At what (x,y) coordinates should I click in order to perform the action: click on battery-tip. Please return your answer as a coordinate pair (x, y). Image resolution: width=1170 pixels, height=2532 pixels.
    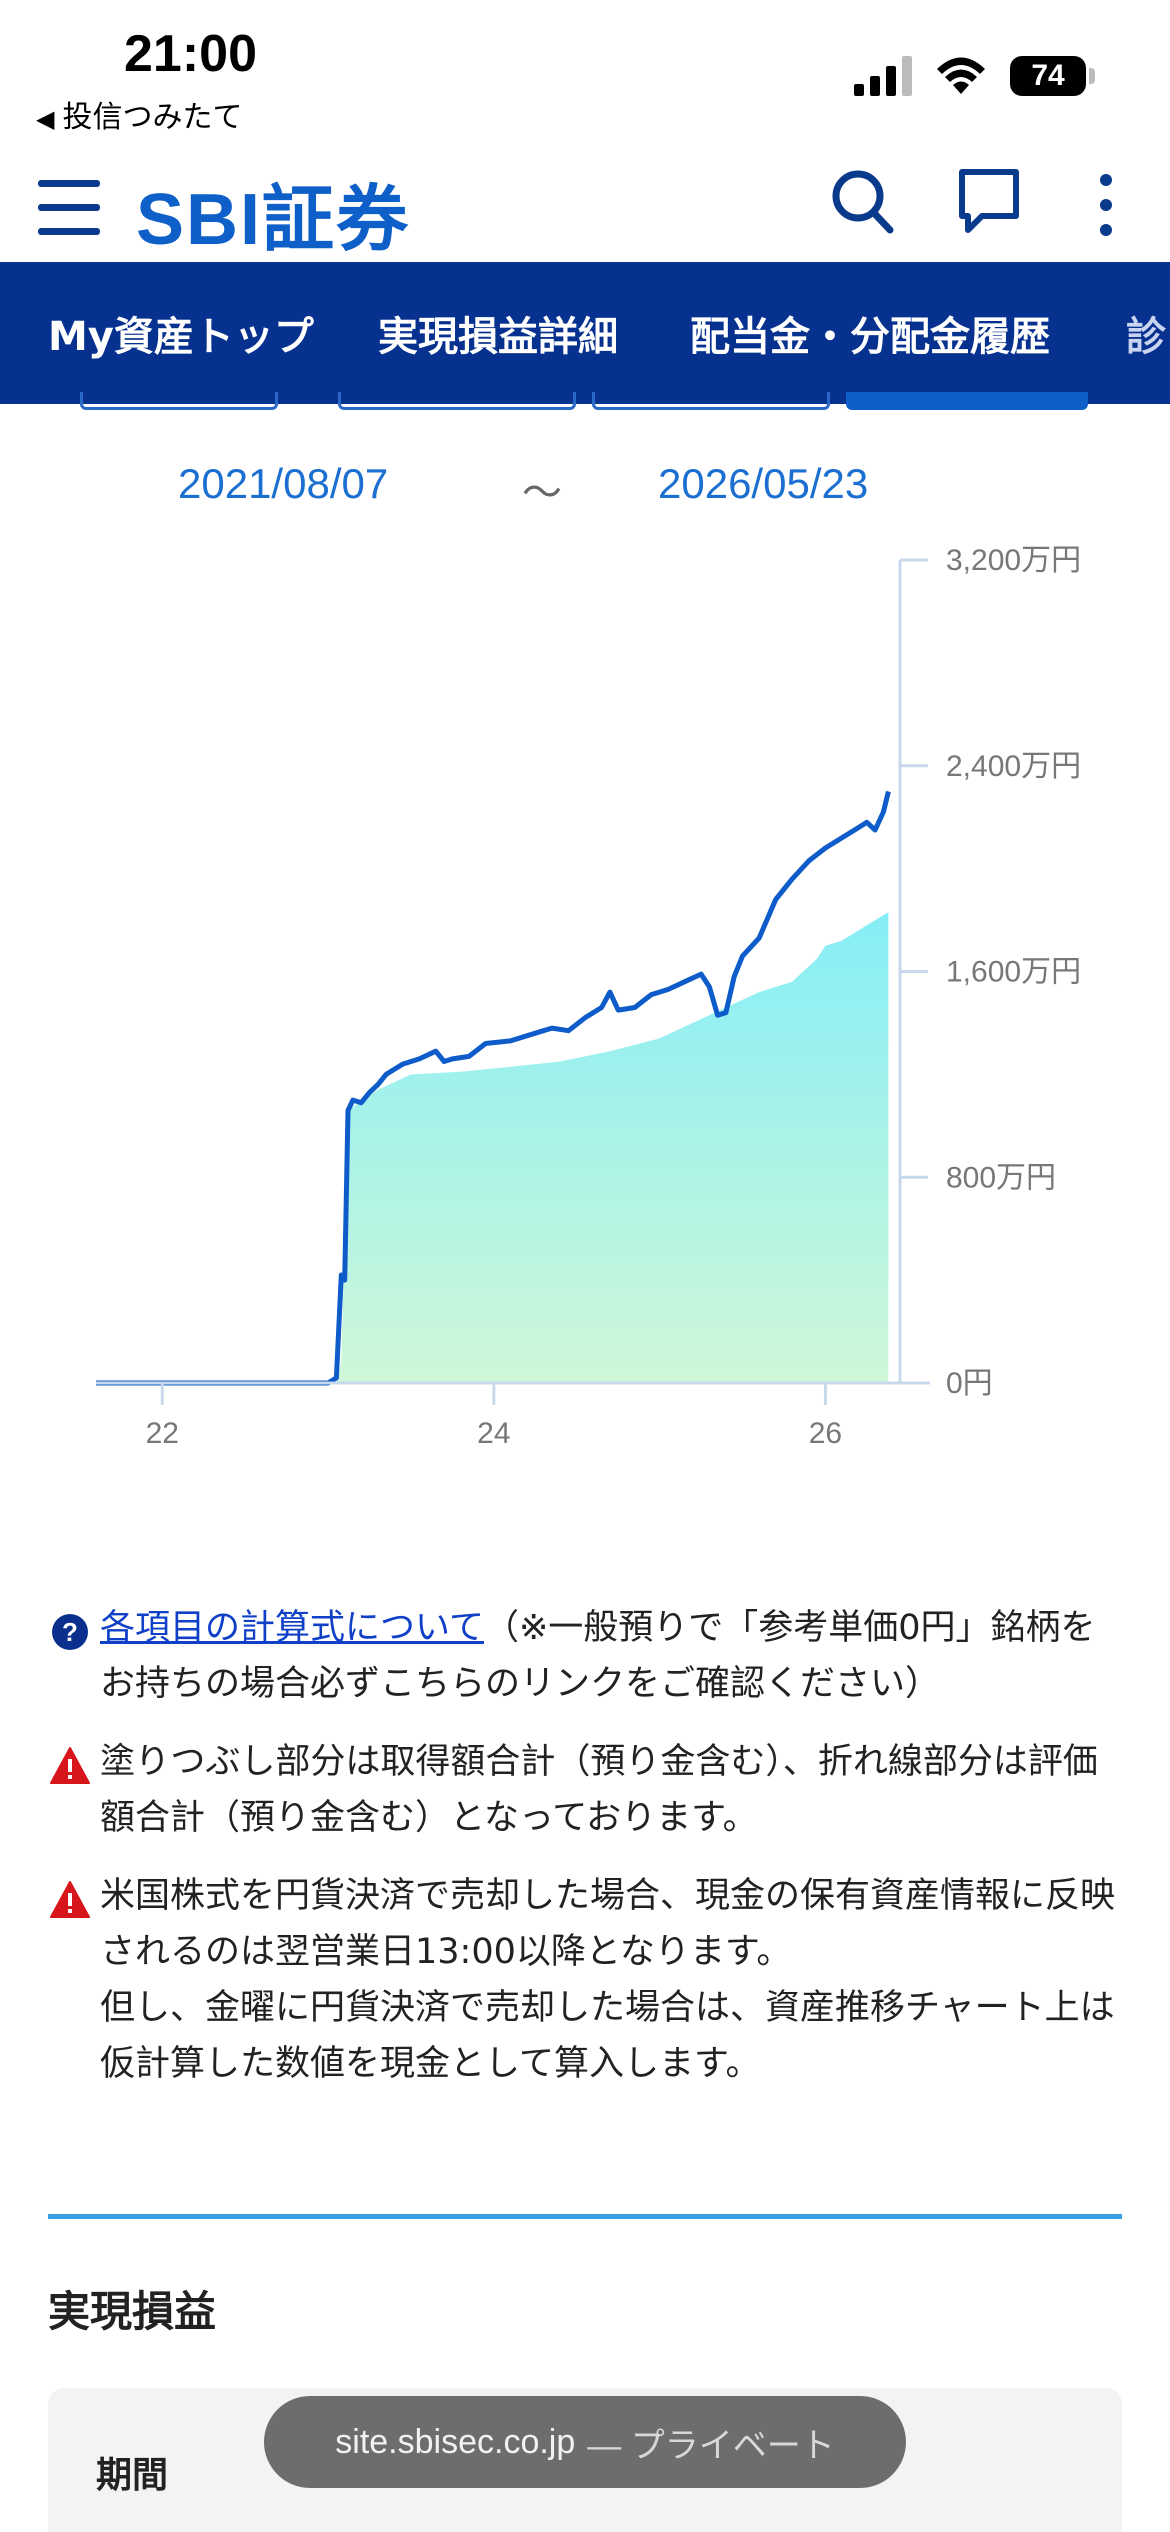
    Looking at the image, I should click on (1092, 76).